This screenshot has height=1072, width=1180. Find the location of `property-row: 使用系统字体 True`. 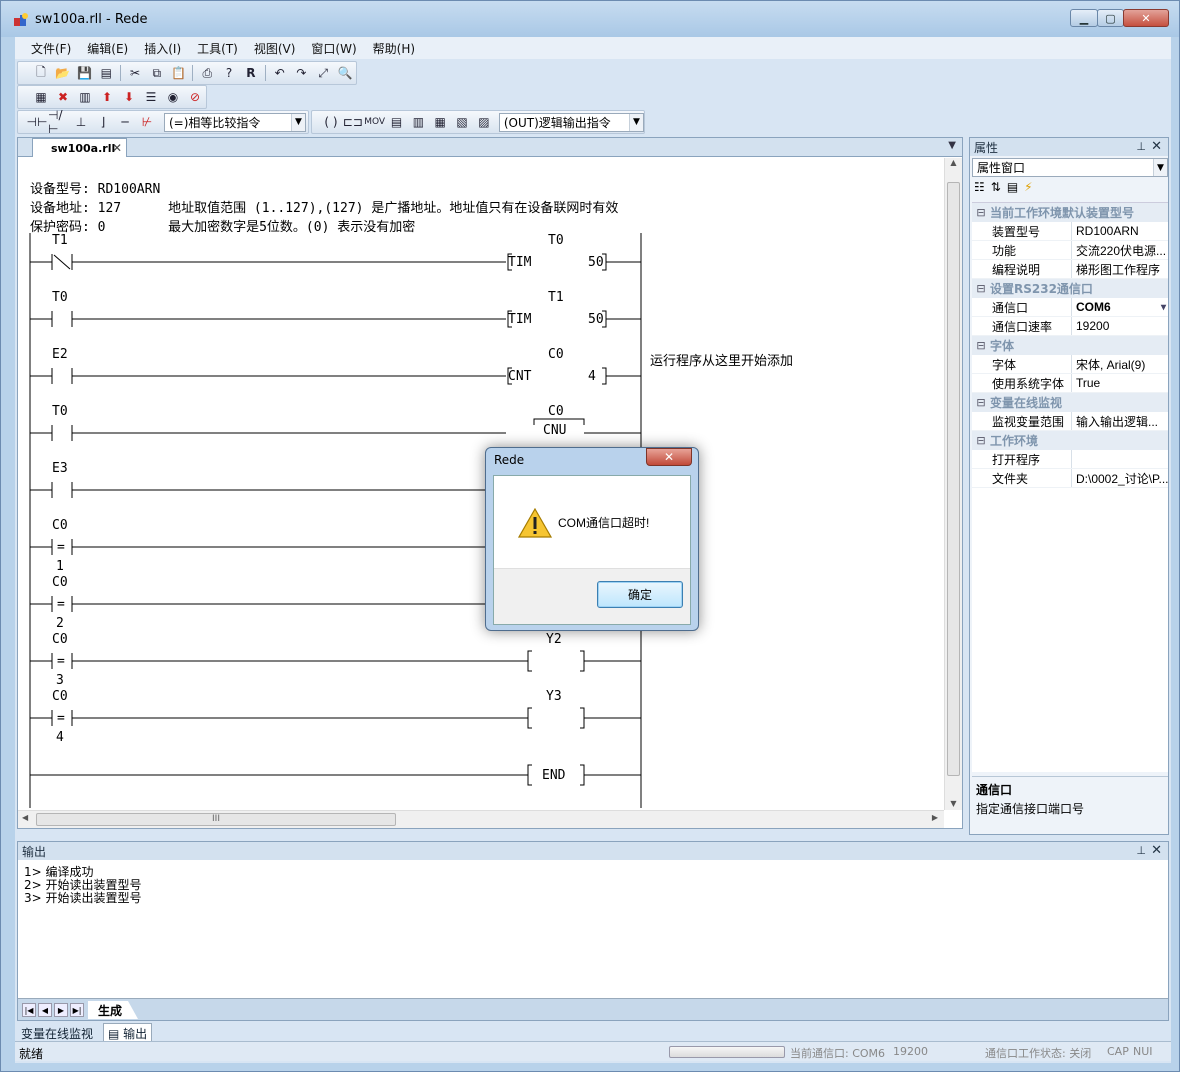

property-row: 使用系统字体 True is located at coordinates (1070, 383).